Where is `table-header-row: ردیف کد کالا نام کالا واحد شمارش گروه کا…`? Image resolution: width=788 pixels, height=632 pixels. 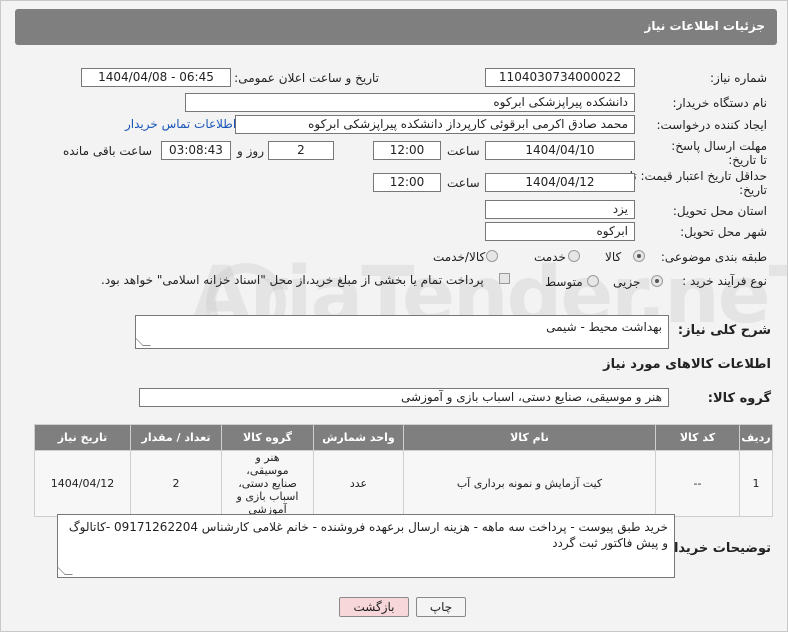
table-header-row: ردیف کد کالا نام کالا واحد شمارش گروه کا… is located at coordinates (403, 437).